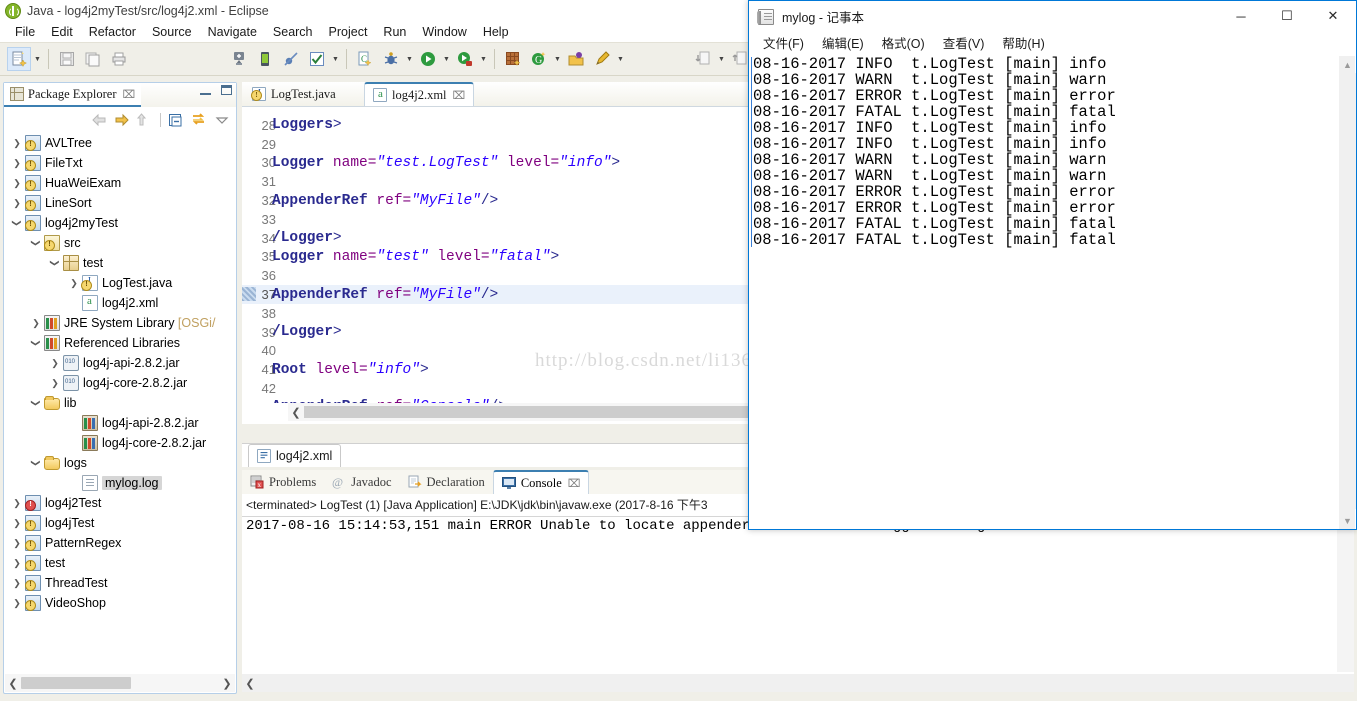 The image size is (1357, 701). What do you see at coordinates (93, 59) in the screenshot?
I see `save-all-button` at bounding box center [93, 59].